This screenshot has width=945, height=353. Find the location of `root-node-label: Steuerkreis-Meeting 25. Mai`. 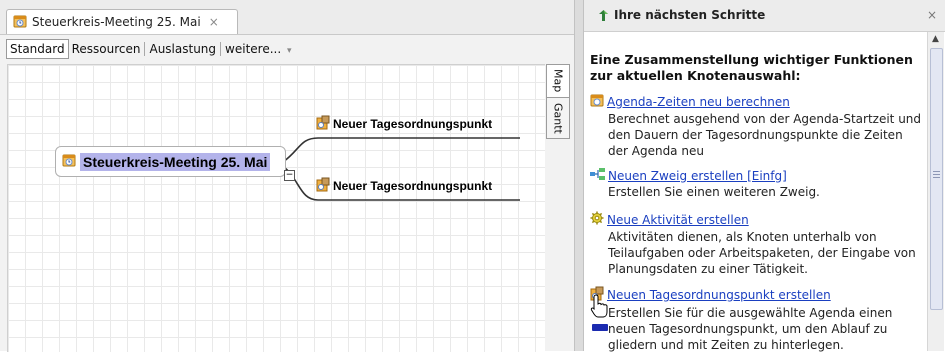

root-node-label: Steuerkreis-Meeting 25. Mai is located at coordinates (175, 161).